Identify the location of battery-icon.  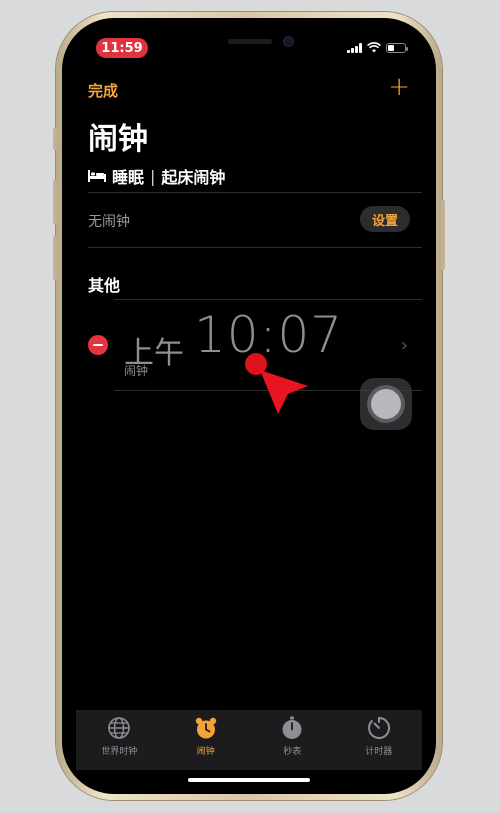
(397, 47).